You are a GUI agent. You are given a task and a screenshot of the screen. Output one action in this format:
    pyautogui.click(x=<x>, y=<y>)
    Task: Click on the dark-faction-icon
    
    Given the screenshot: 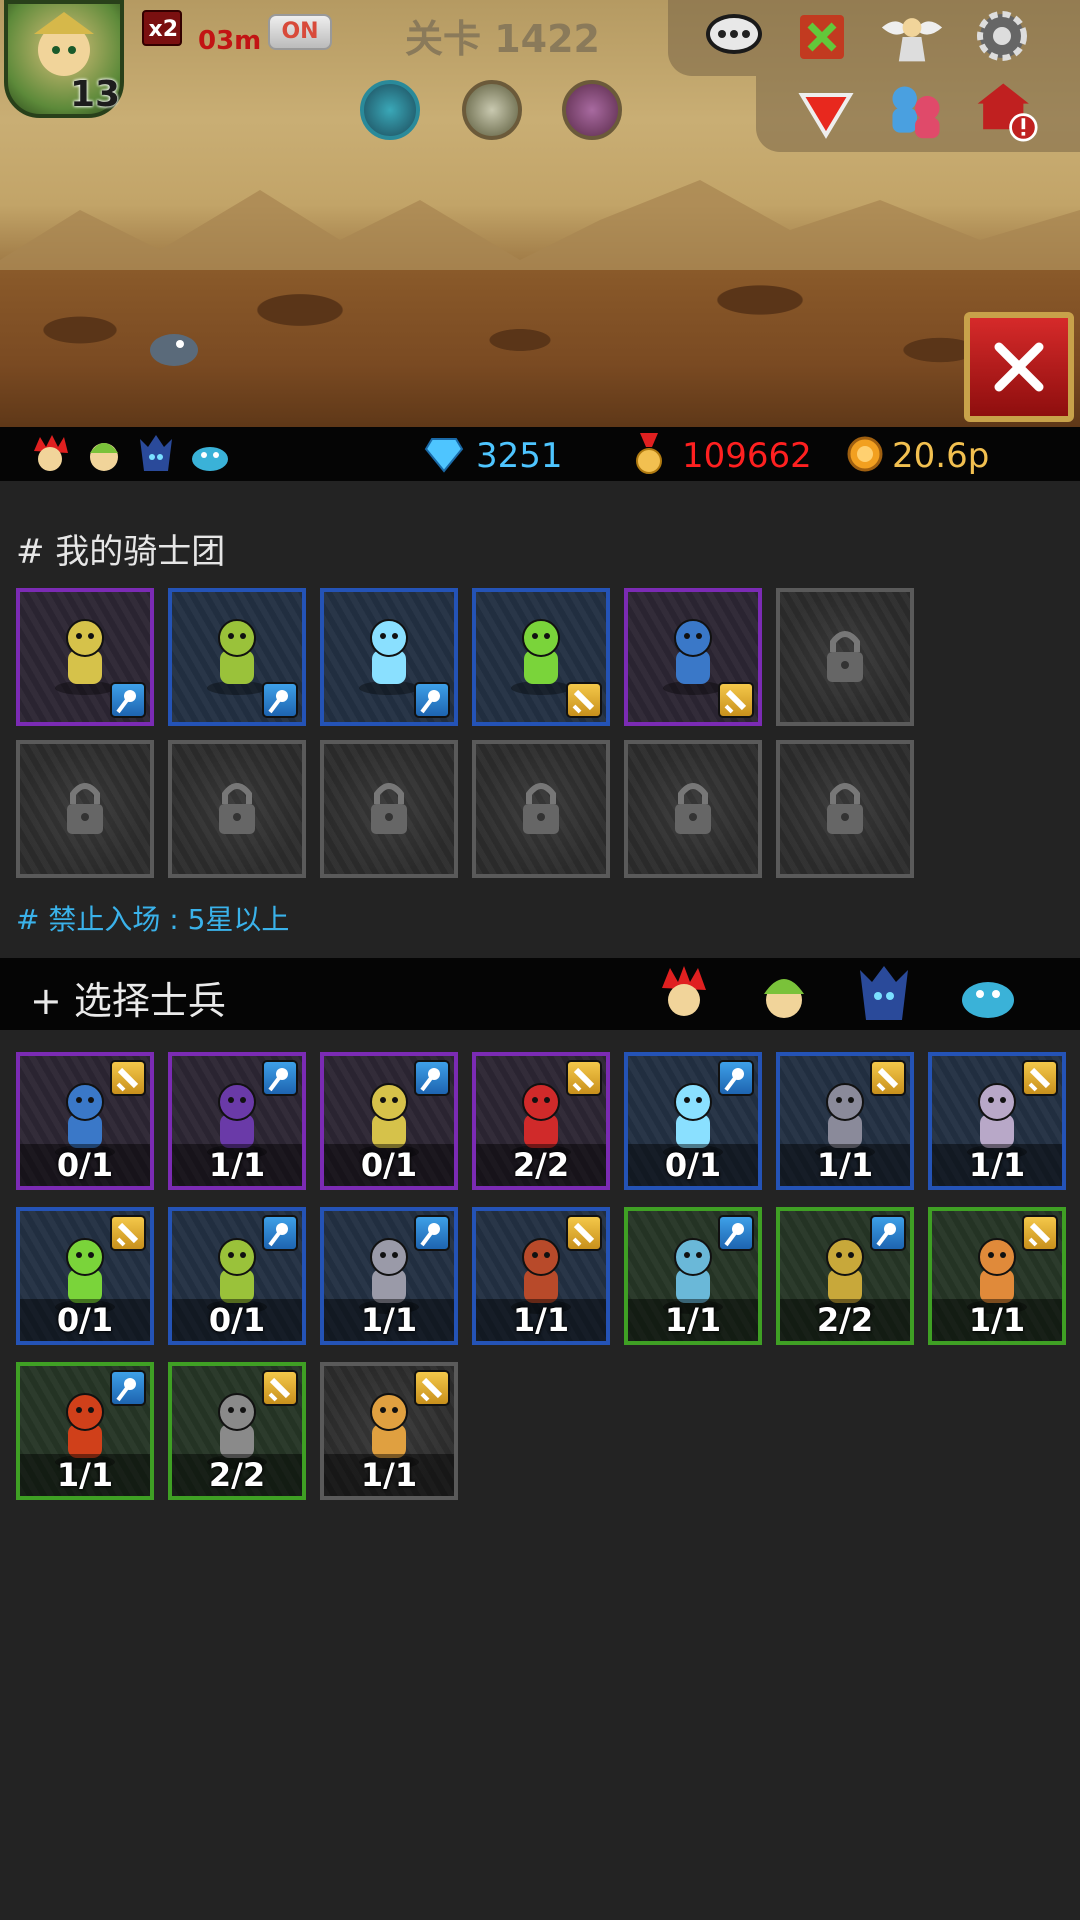 What is the action you would take?
    pyautogui.click(x=156, y=454)
    